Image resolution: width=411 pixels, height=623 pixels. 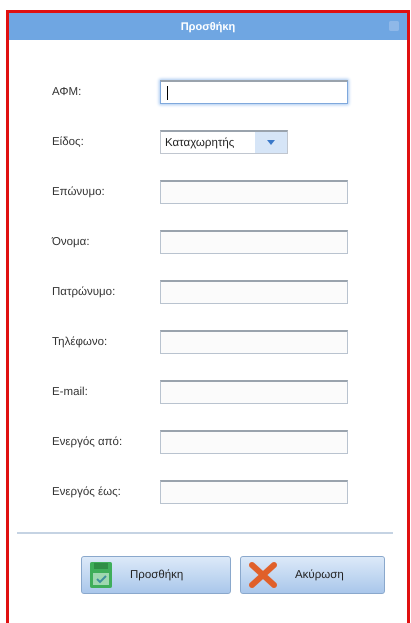 I want to click on cancel-button: Ακύρωση, so click(x=312, y=575).